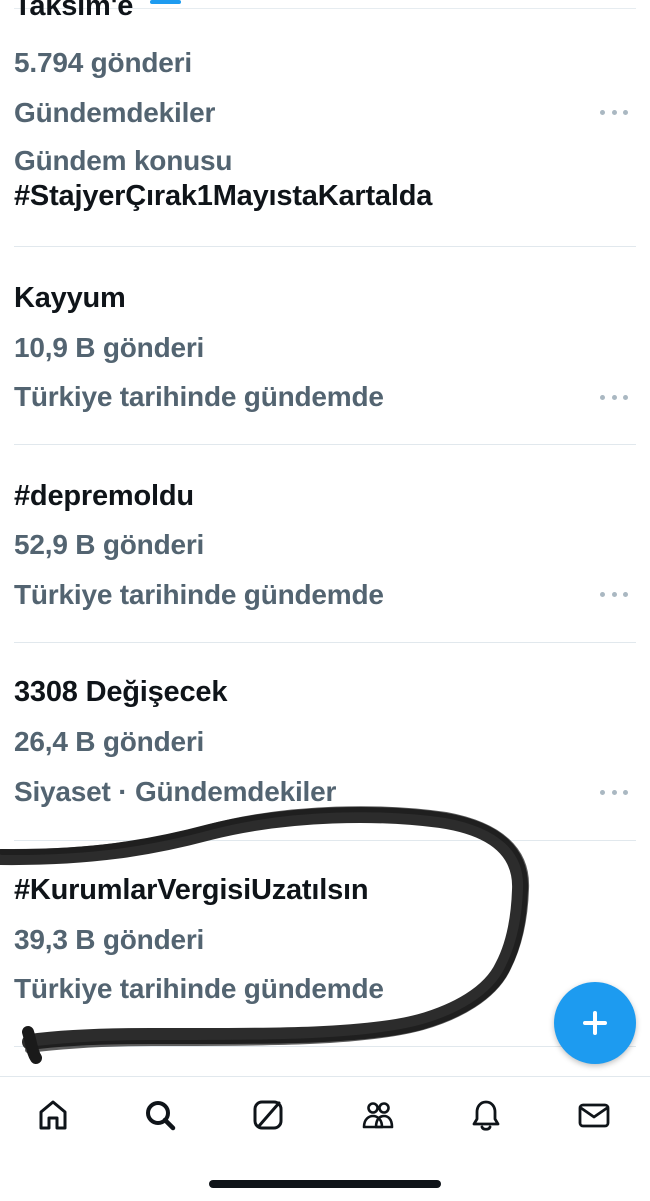  What do you see at coordinates (123, 160) in the screenshot?
I see `trend-subcontext: Gündem konusu` at bounding box center [123, 160].